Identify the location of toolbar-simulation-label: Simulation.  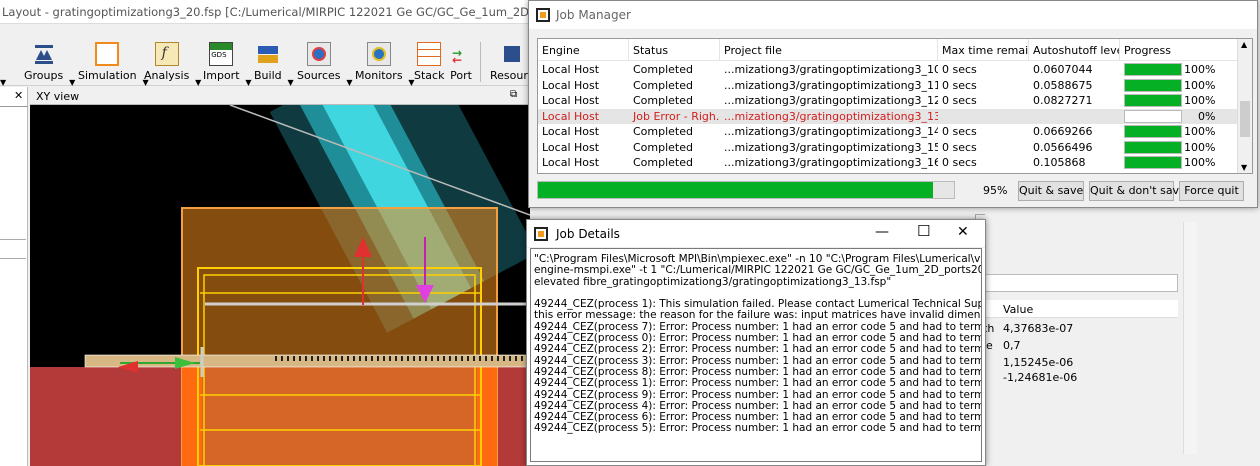
(107, 75).